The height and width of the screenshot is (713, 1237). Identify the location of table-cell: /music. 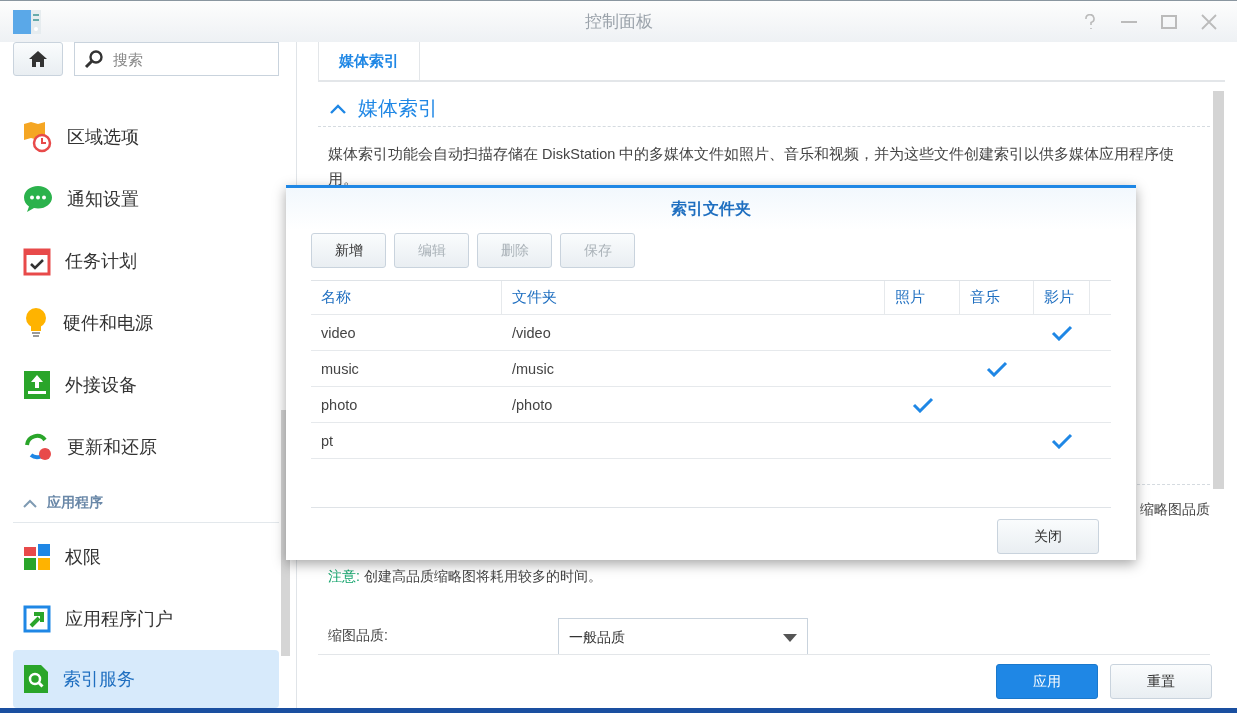
(533, 368).